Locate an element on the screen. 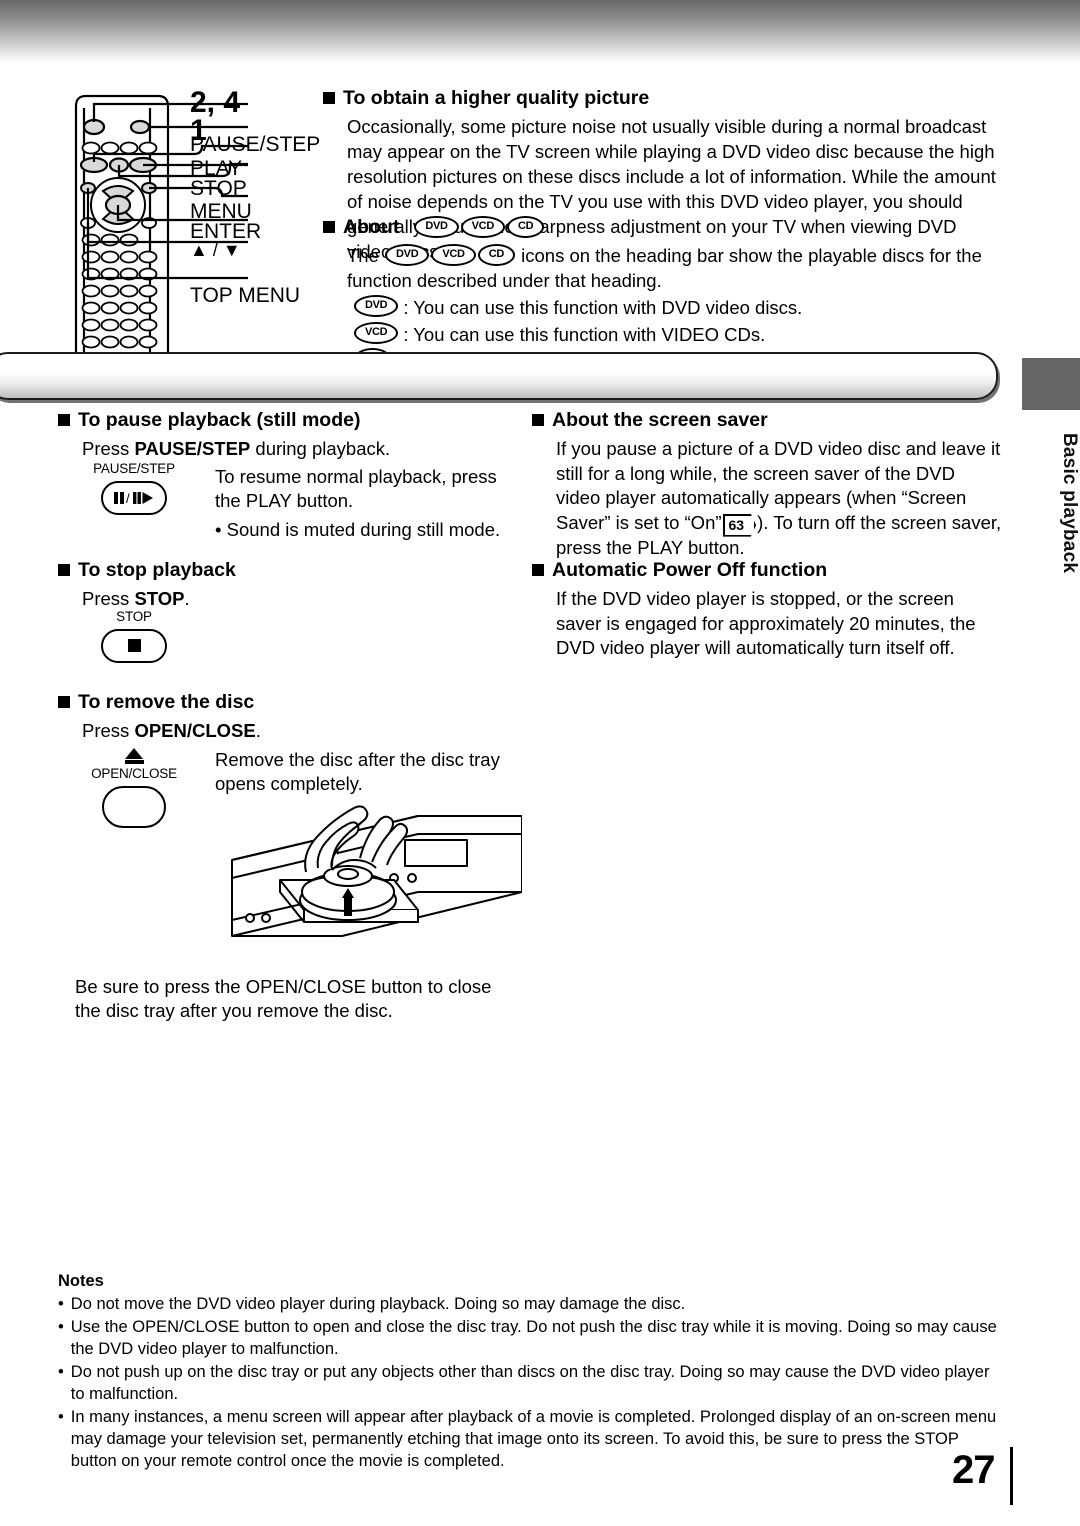 The width and height of the screenshot is (1080, 1526). eject-bar-icon is located at coordinates (134, 762).